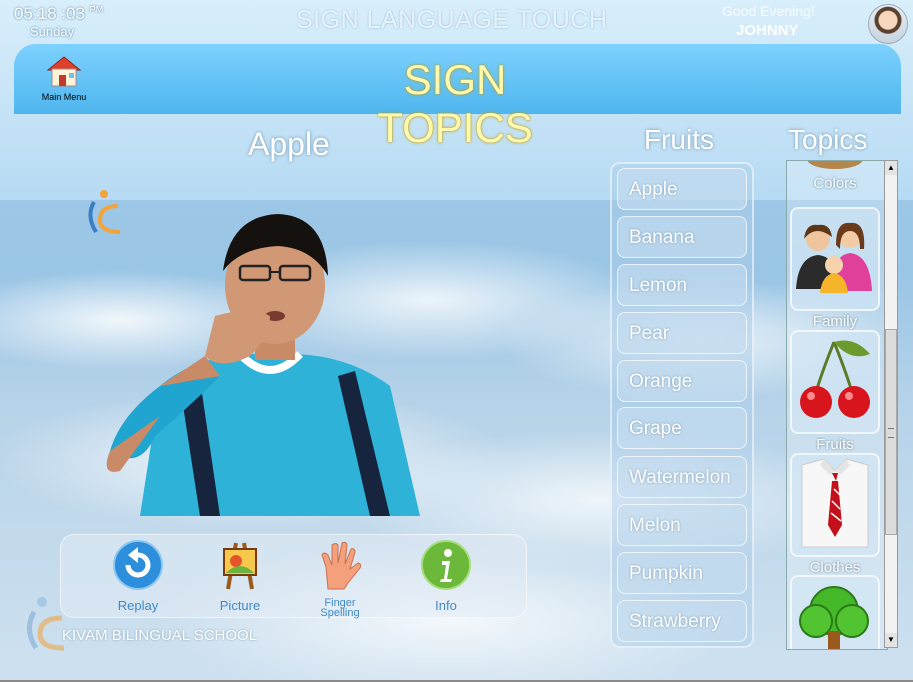  I want to click on picture-button: Picture, so click(240, 576).